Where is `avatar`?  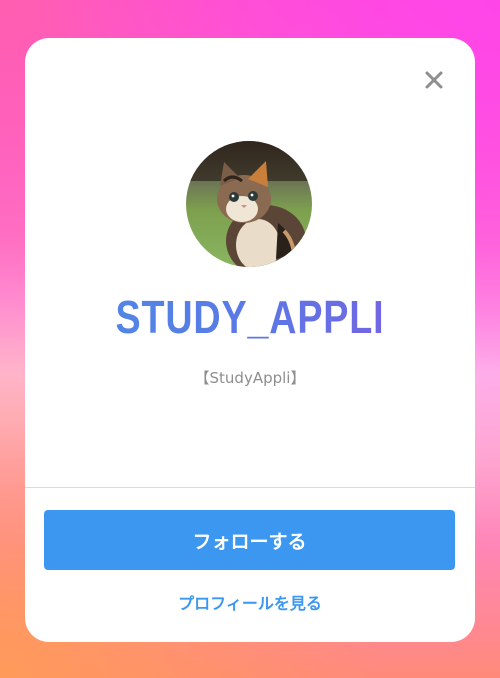 avatar is located at coordinates (249, 204).